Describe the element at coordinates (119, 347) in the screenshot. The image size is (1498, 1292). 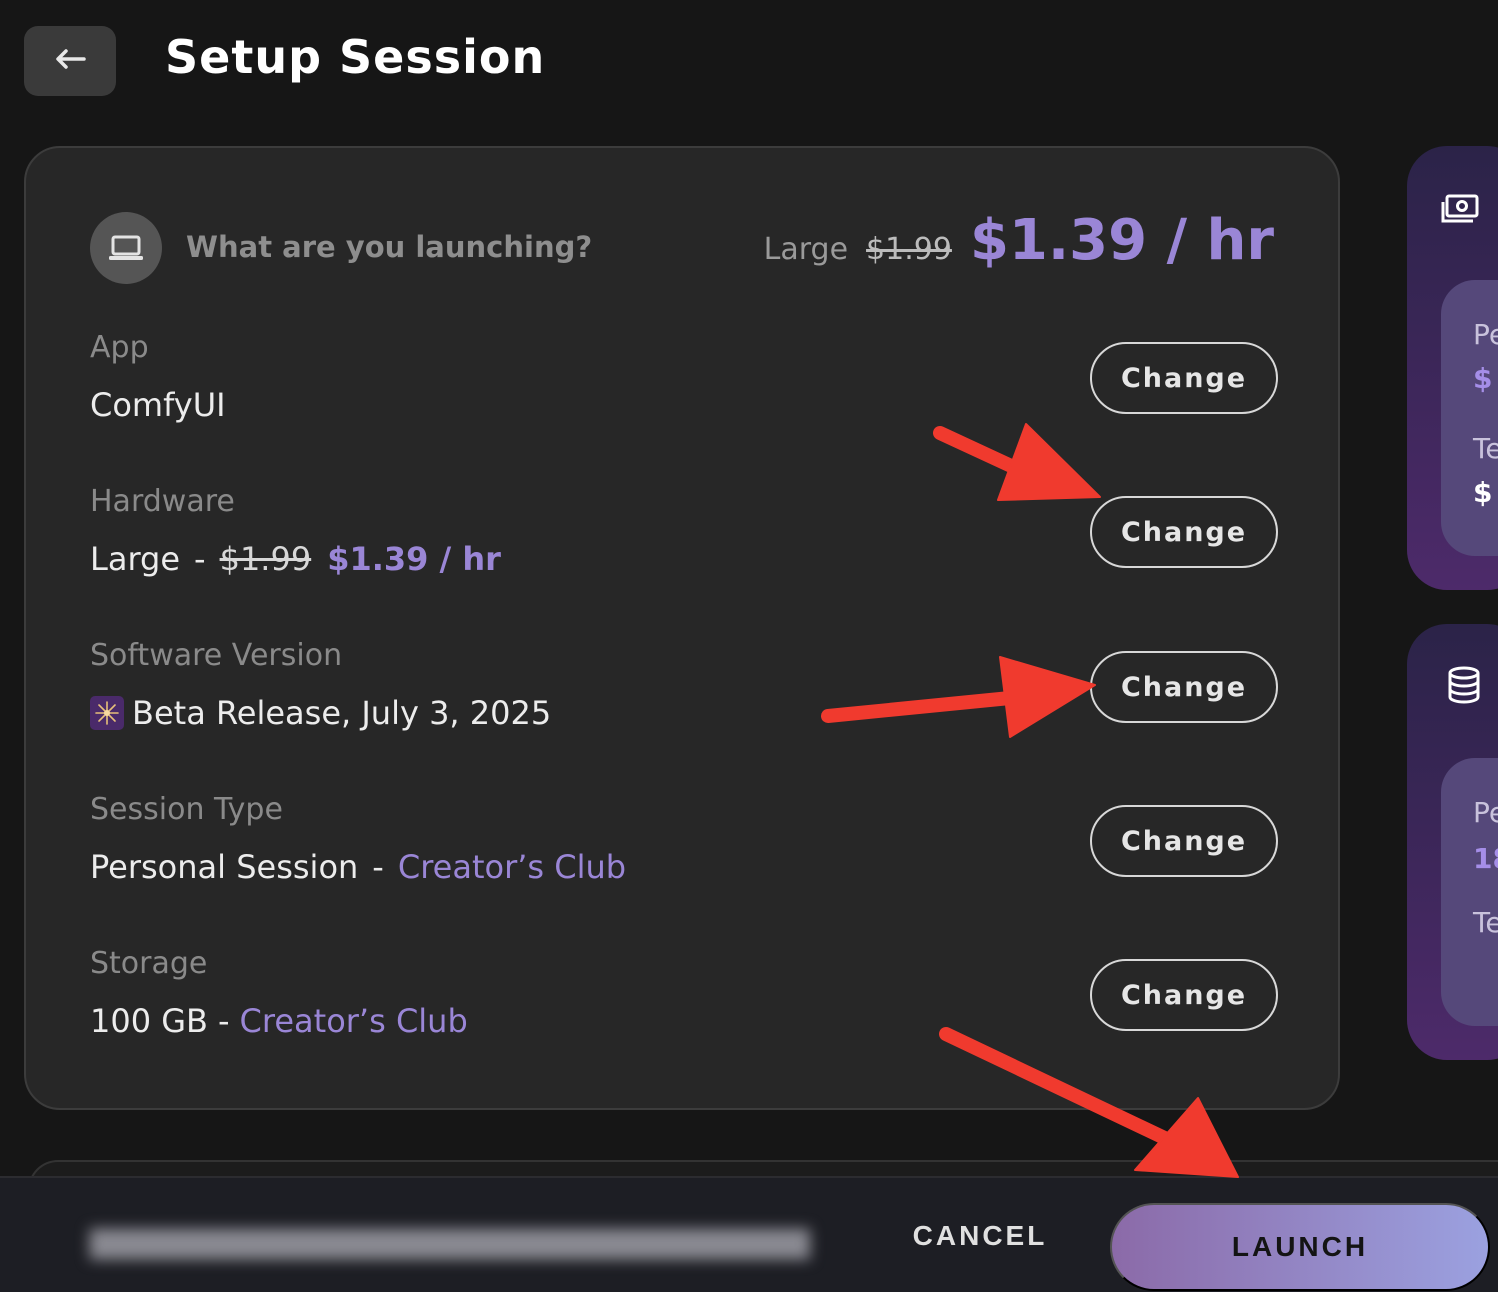
I see `app-label: App` at that location.